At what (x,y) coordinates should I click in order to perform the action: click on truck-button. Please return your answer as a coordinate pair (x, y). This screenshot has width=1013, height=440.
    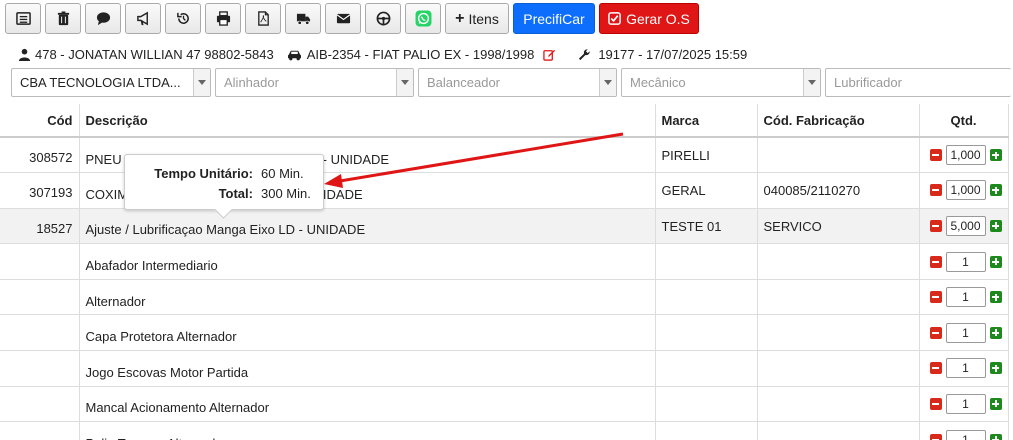
    Looking at the image, I should click on (303, 18).